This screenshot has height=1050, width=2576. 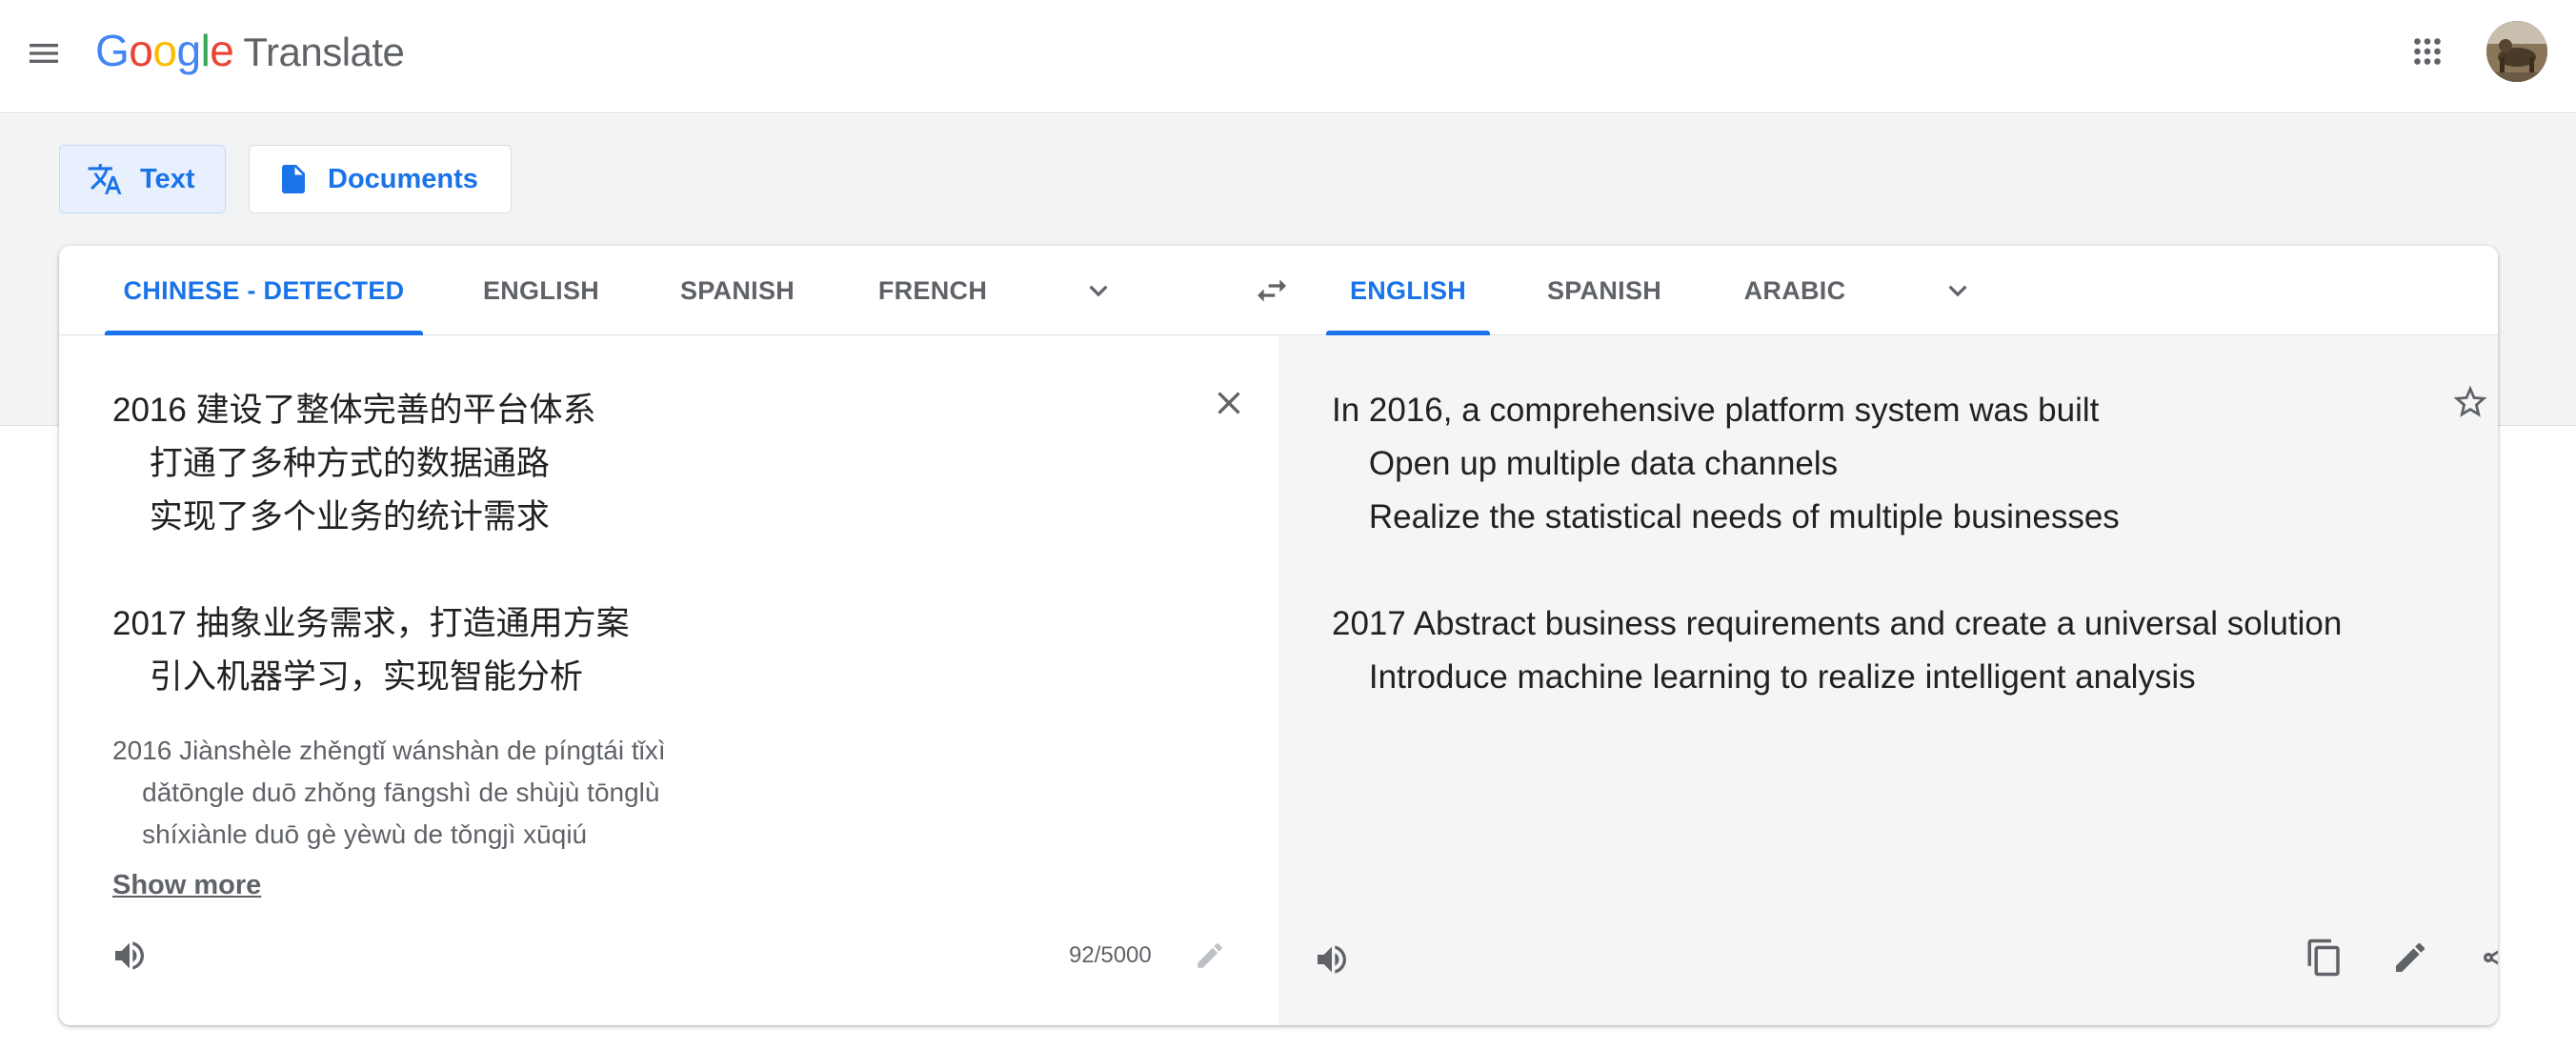 I want to click on logo-letter: g, so click(x=189, y=50).